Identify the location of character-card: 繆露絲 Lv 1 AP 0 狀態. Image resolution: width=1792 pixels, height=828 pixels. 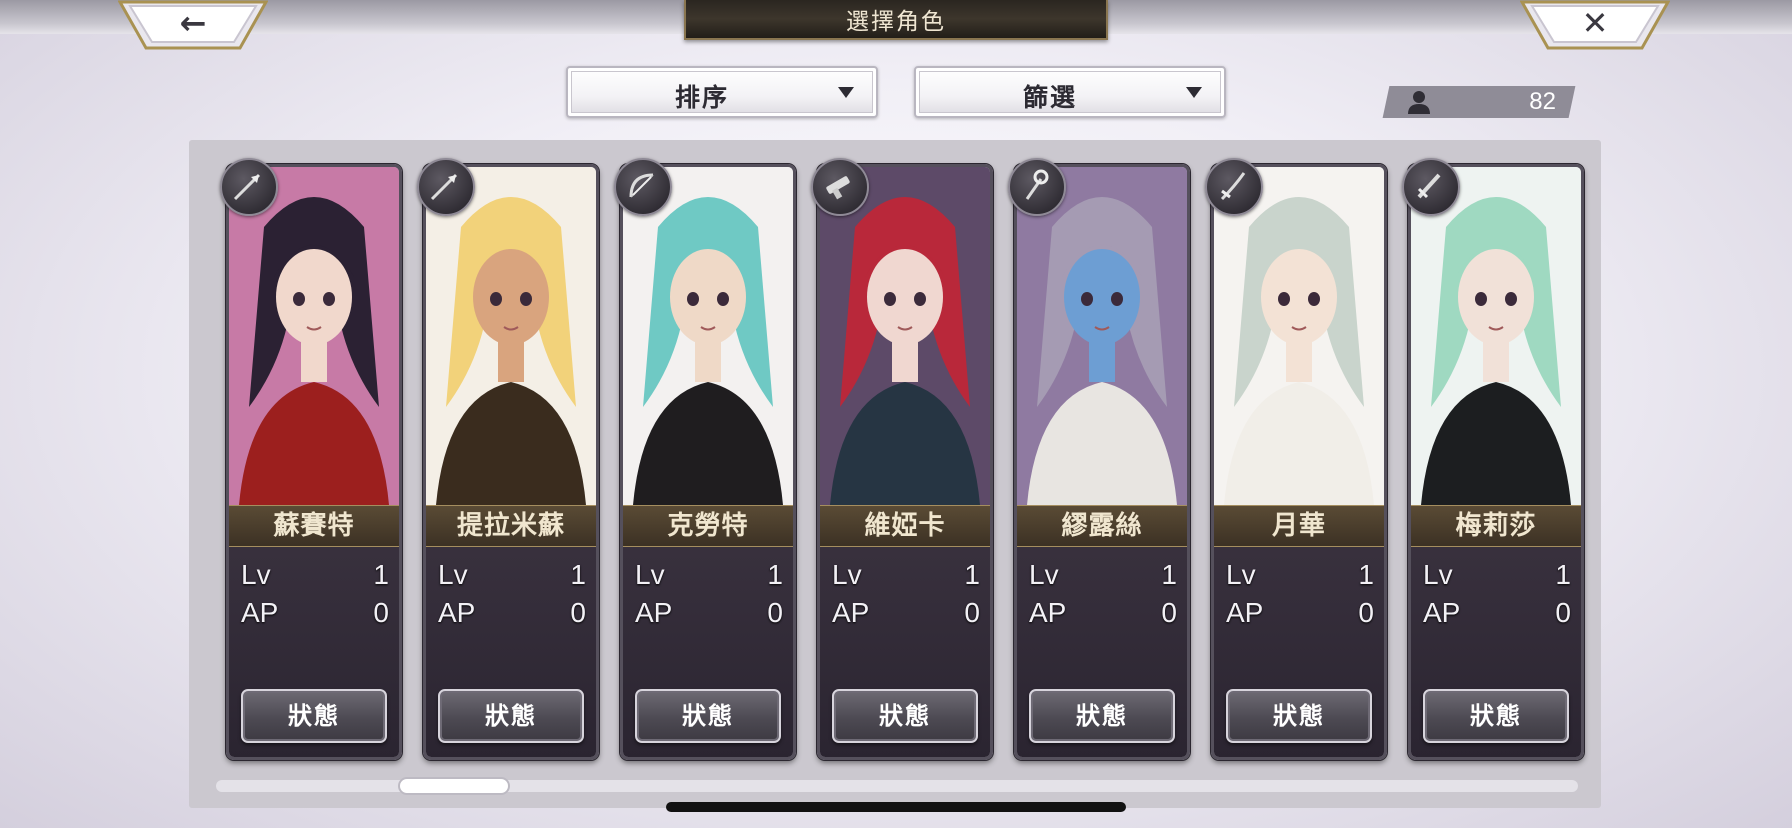
(1102, 462).